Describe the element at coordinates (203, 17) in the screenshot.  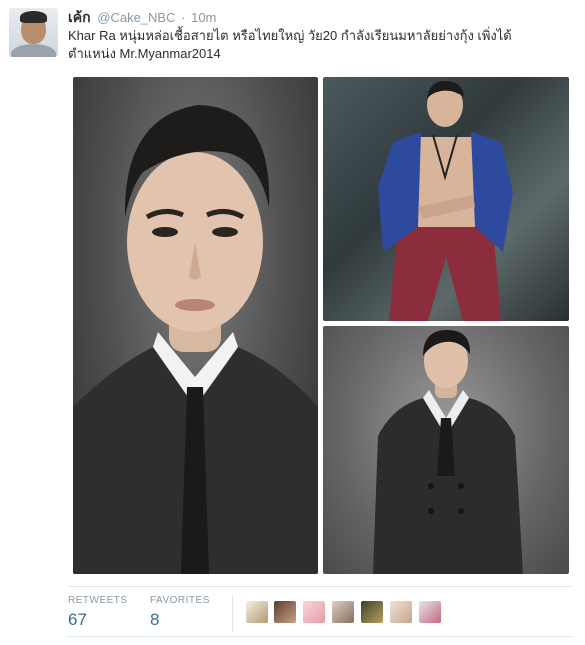
I see `tweet-timestamp: 10m` at that location.